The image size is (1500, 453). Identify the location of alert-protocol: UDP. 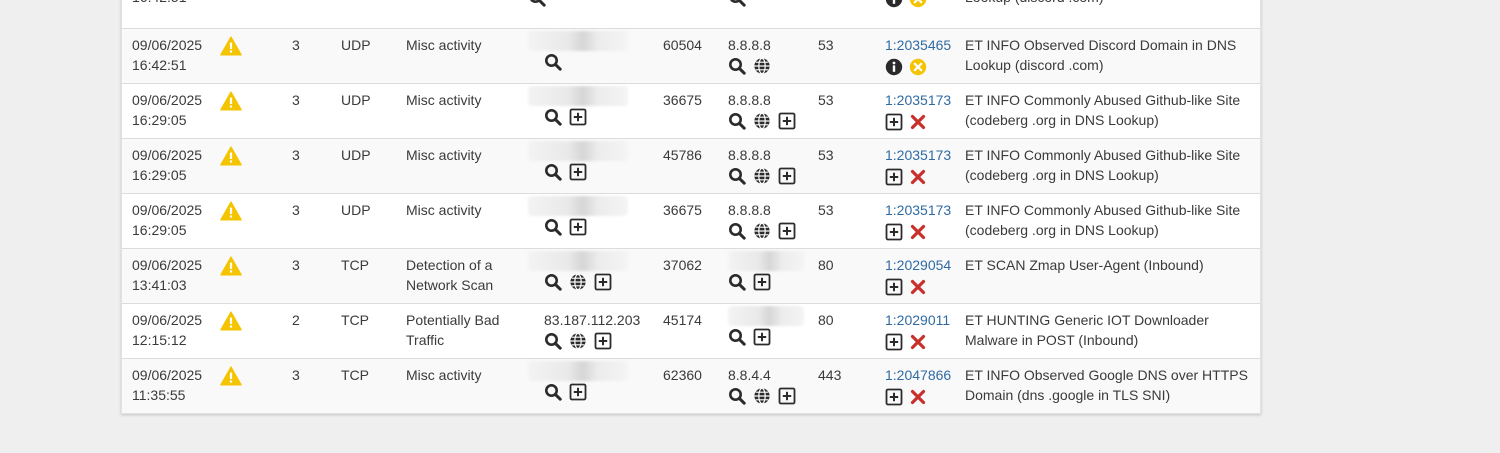
(356, 45).